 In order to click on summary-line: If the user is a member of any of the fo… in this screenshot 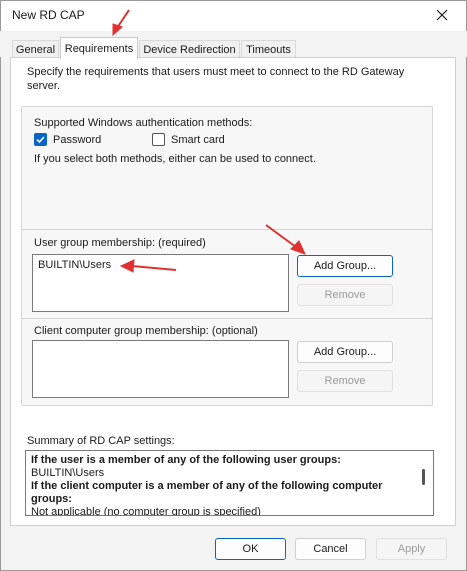, I will do `click(186, 460)`.